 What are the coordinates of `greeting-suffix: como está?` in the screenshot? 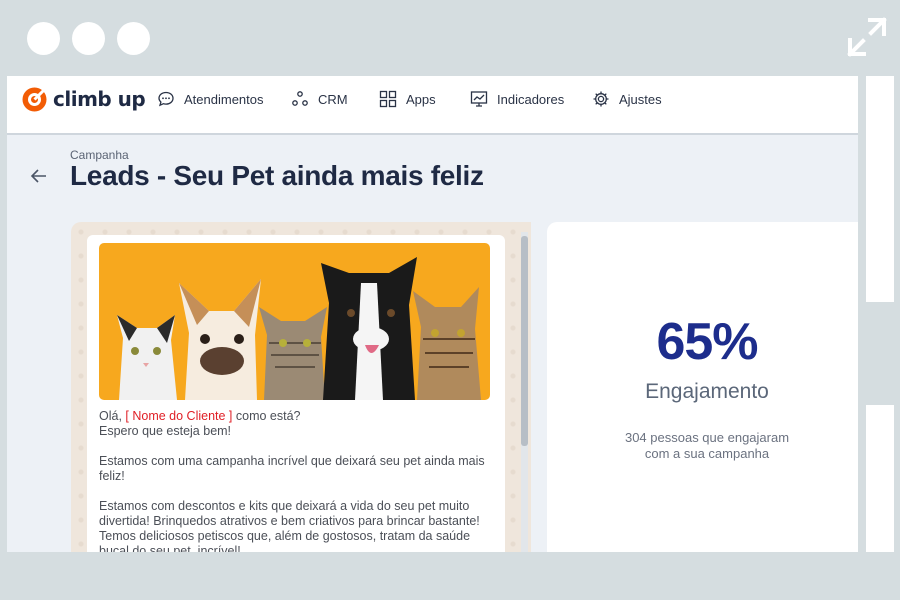 It's located at (266, 416).